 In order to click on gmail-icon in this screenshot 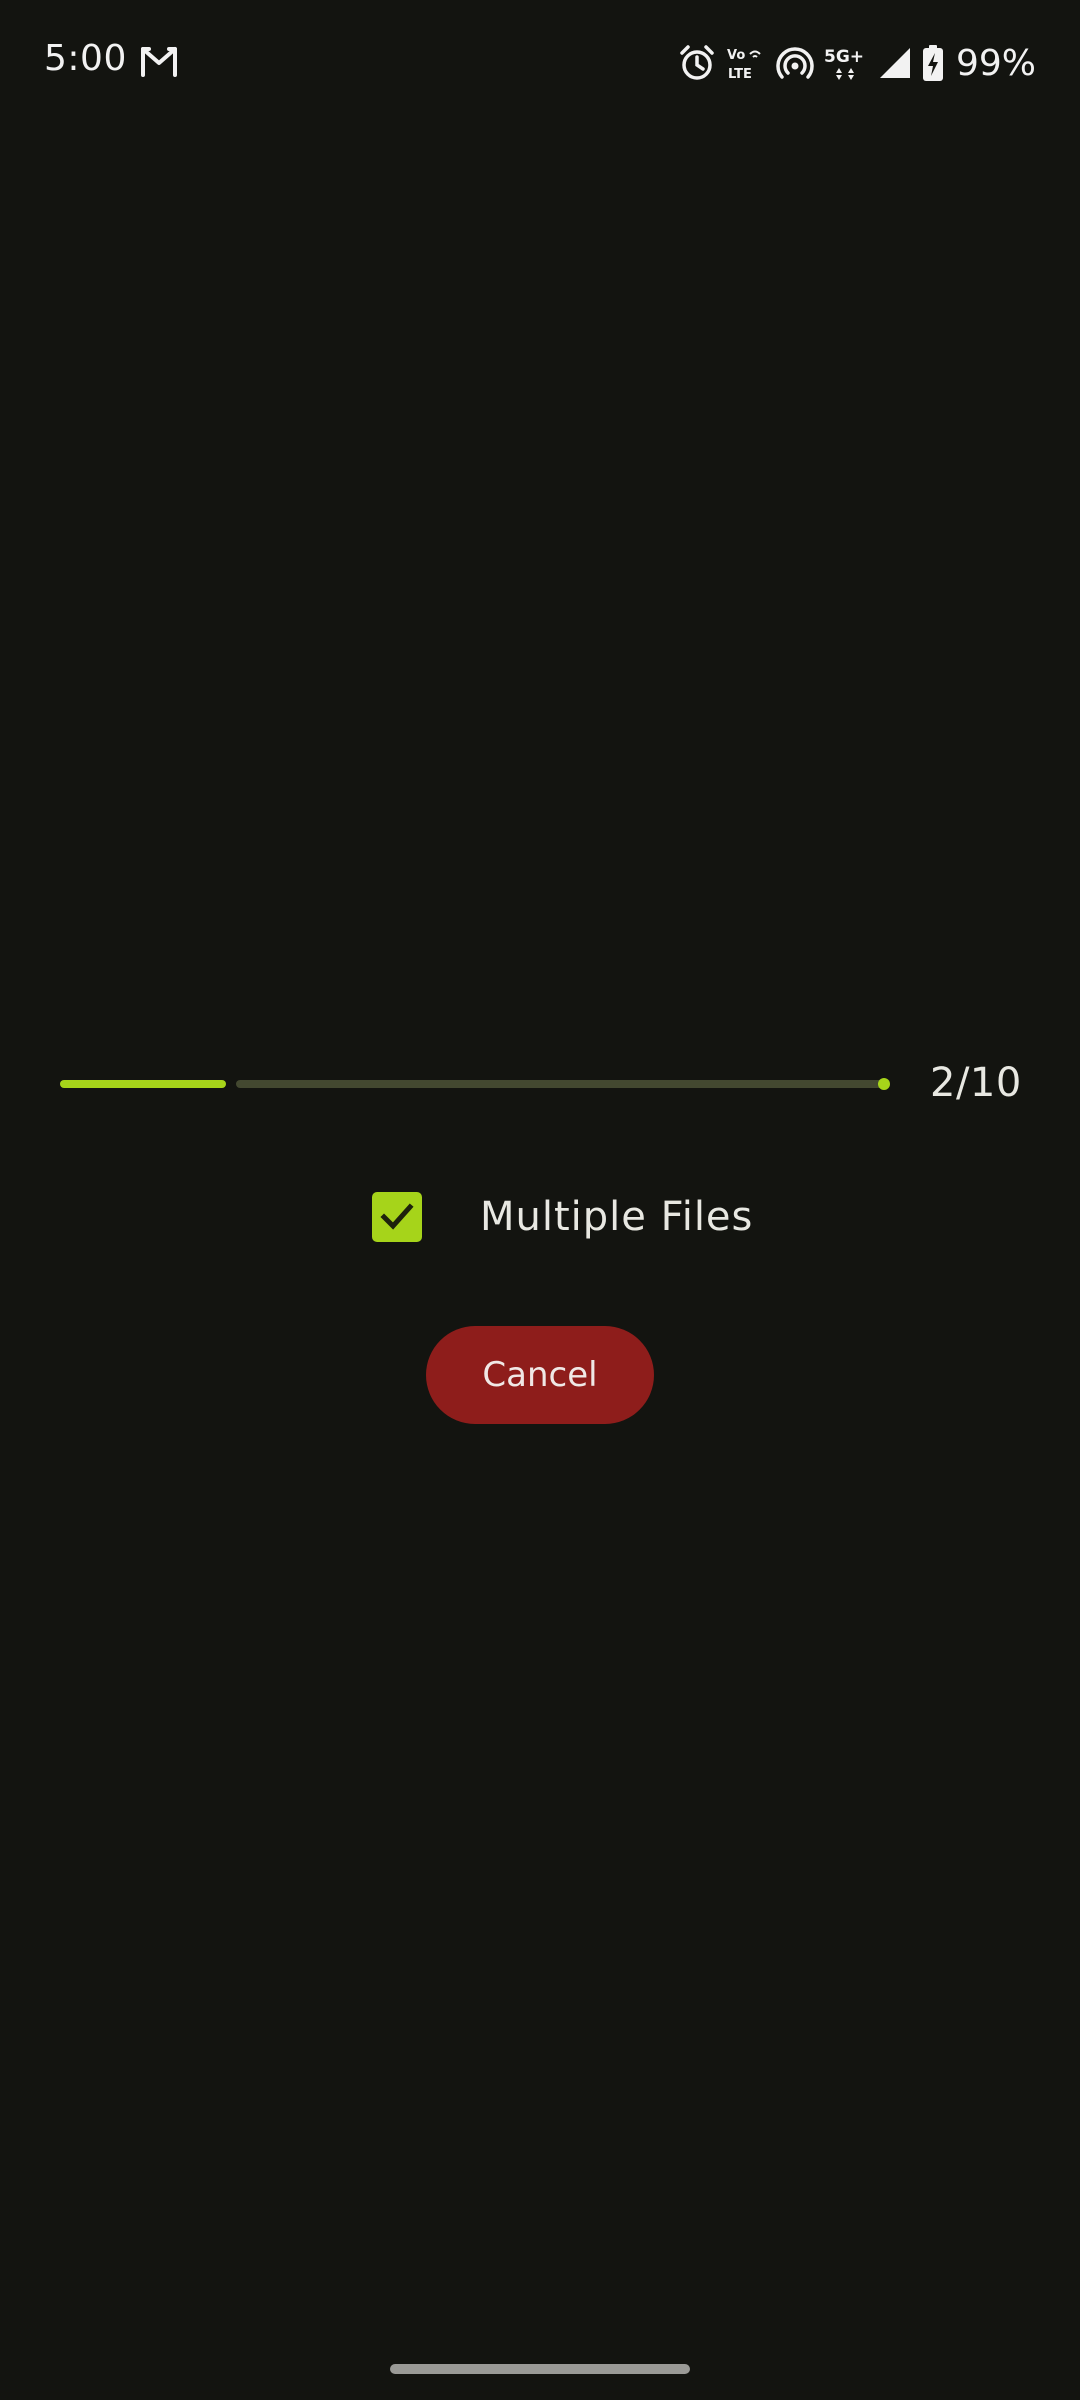, I will do `click(159, 62)`.